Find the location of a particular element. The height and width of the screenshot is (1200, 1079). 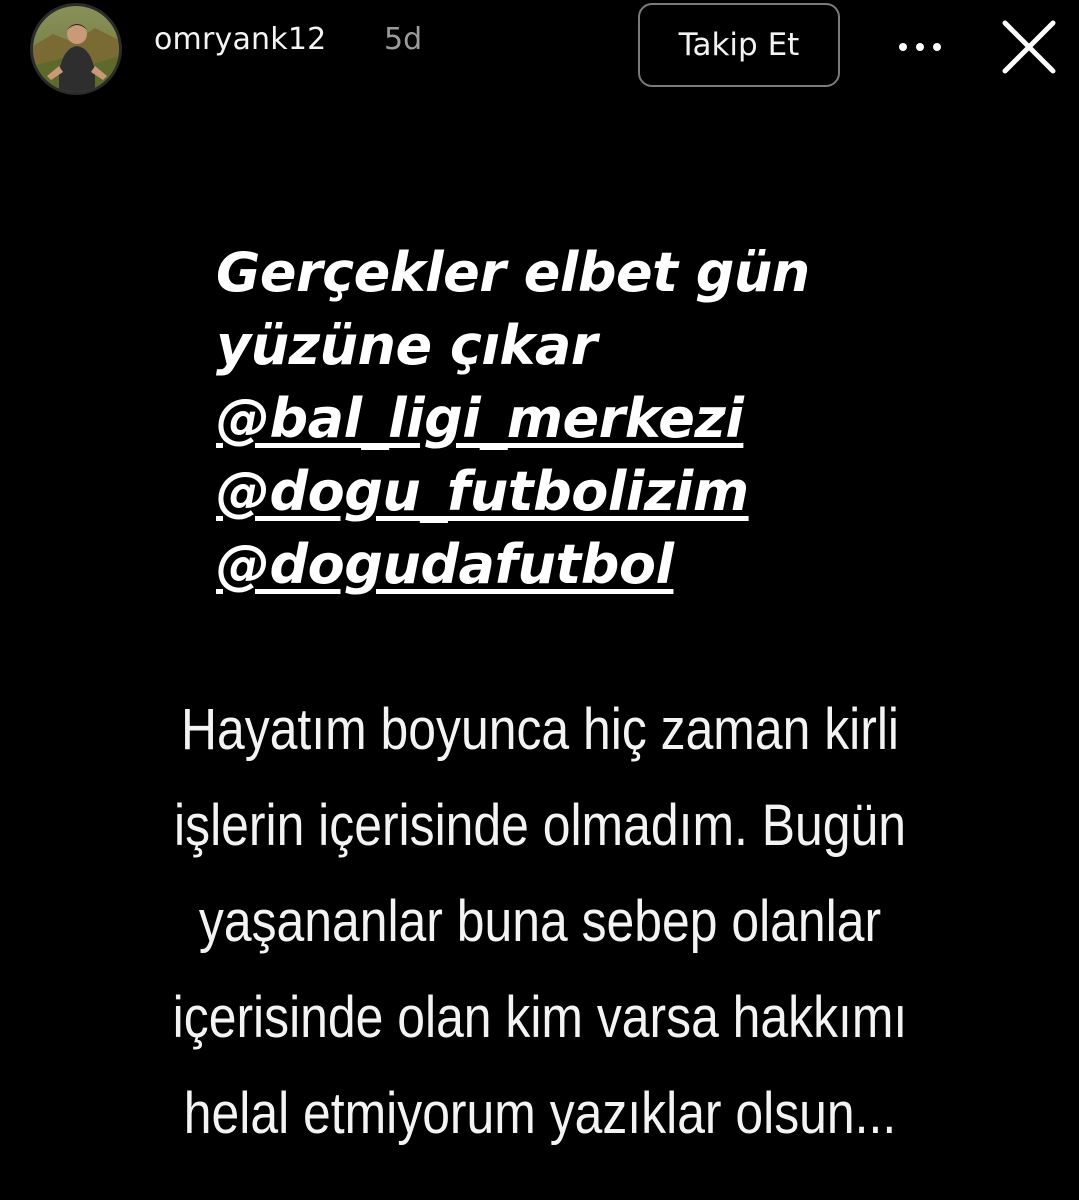

avatar-photo is located at coordinates (76, 49).